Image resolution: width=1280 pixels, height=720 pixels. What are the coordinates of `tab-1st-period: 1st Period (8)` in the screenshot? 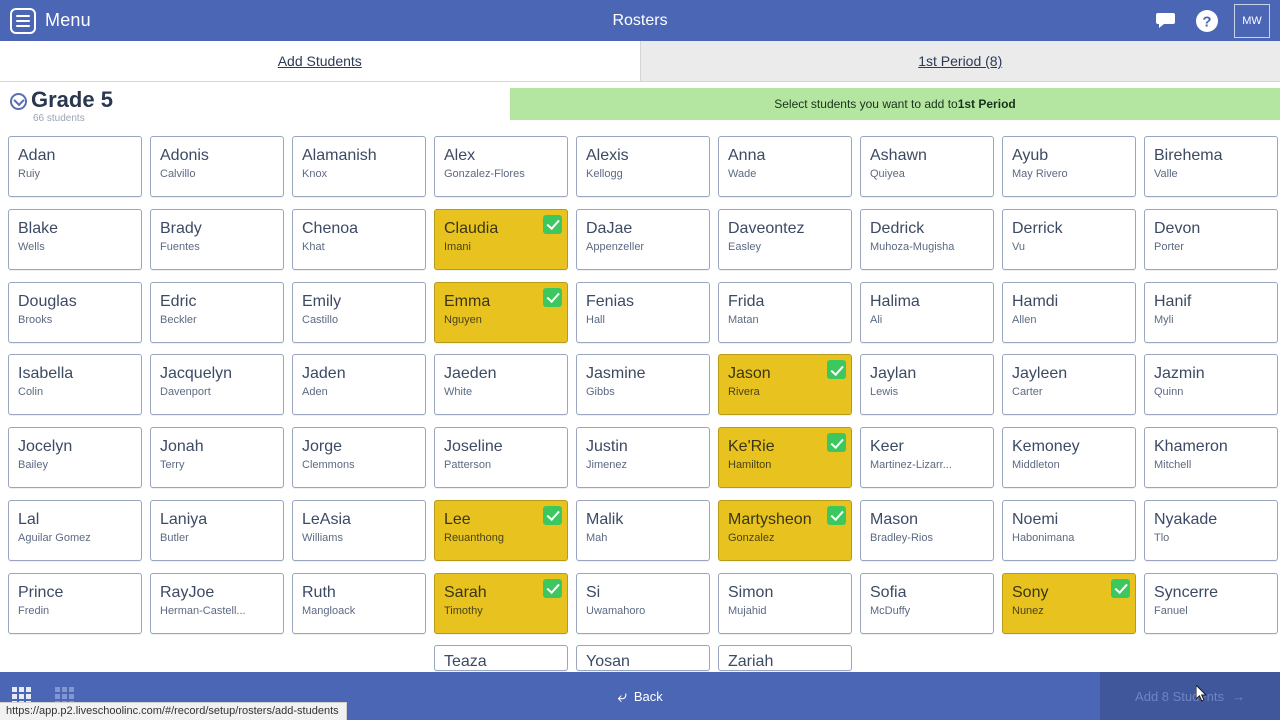 It's located at (959, 61).